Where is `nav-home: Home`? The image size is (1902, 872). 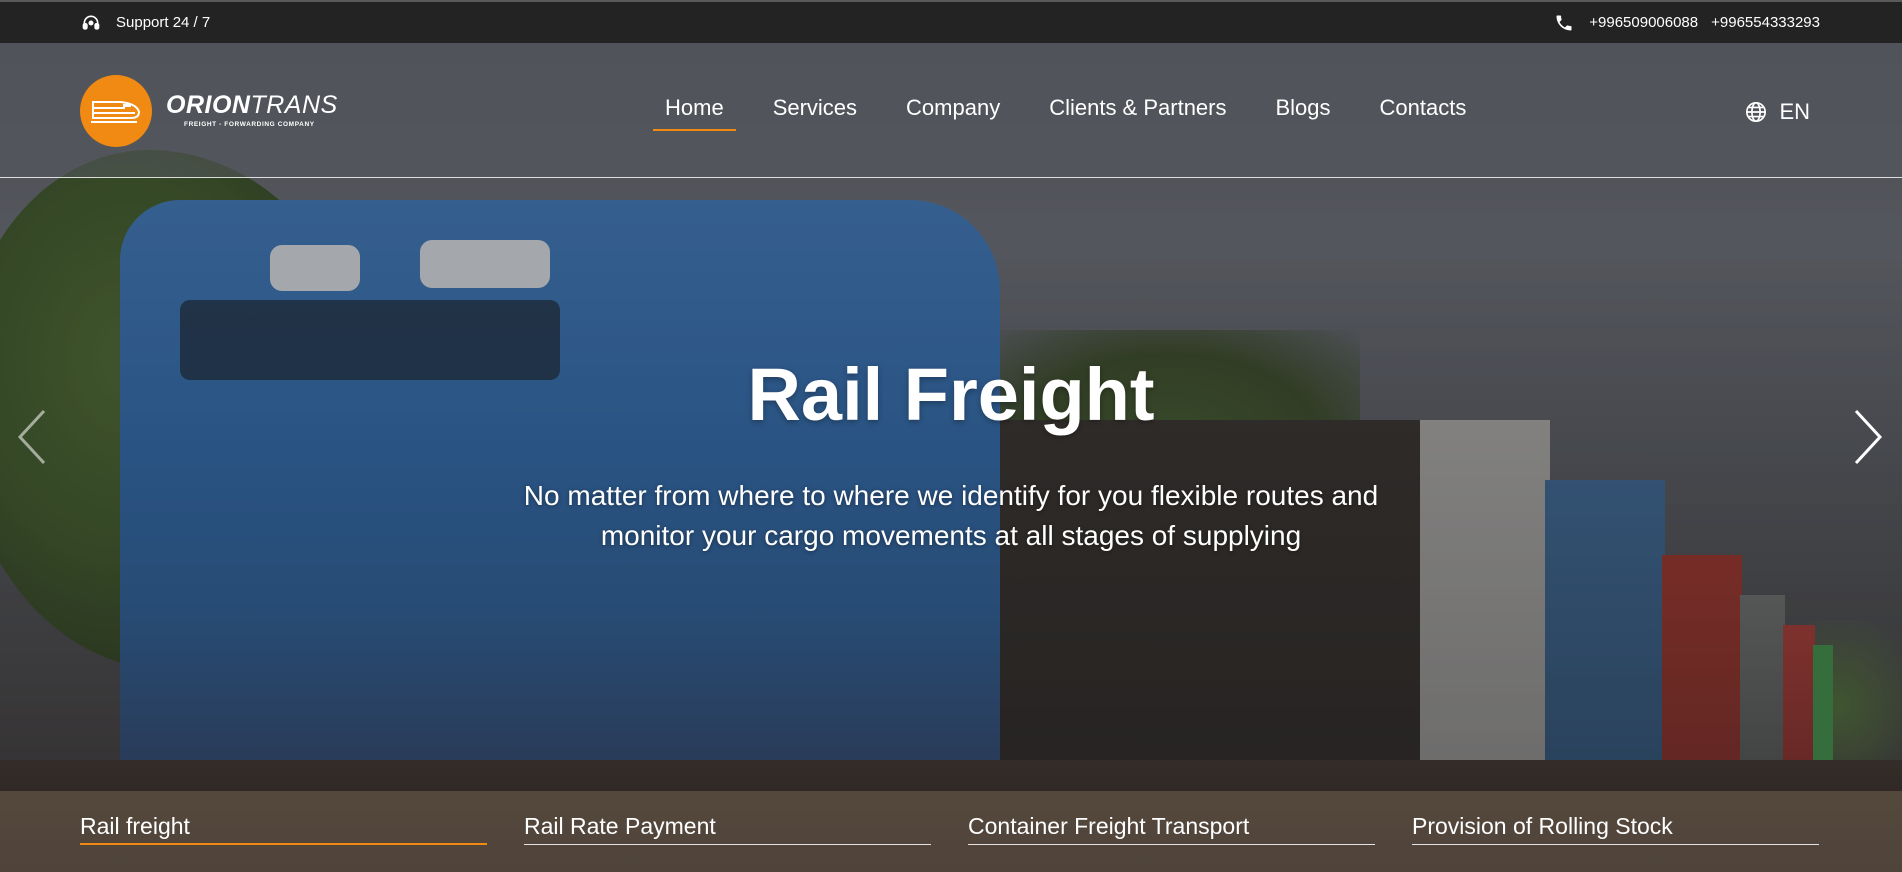
nav-home: Home is located at coordinates (694, 113).